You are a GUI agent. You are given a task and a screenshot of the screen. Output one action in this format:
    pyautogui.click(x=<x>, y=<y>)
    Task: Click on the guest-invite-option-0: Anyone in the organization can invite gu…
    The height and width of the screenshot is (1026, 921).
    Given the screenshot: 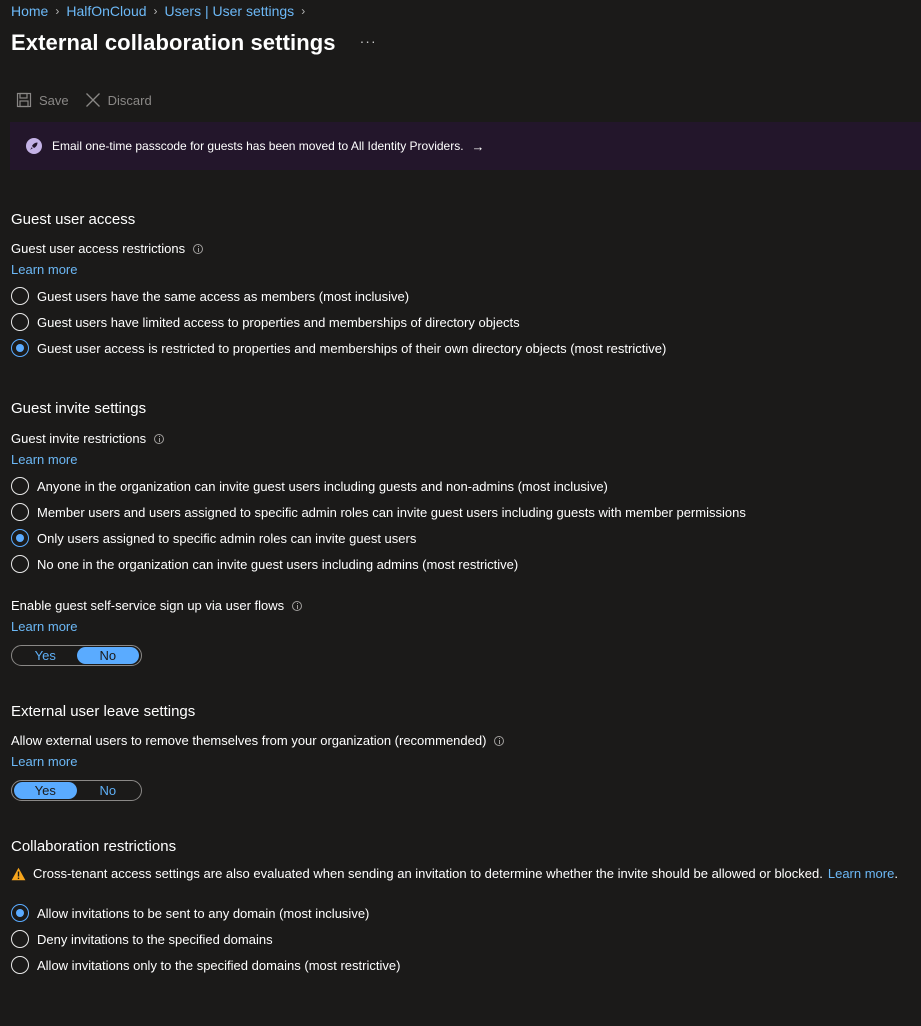 What is the action you would take?
    pyautogui.click(x=309, y=486)
    